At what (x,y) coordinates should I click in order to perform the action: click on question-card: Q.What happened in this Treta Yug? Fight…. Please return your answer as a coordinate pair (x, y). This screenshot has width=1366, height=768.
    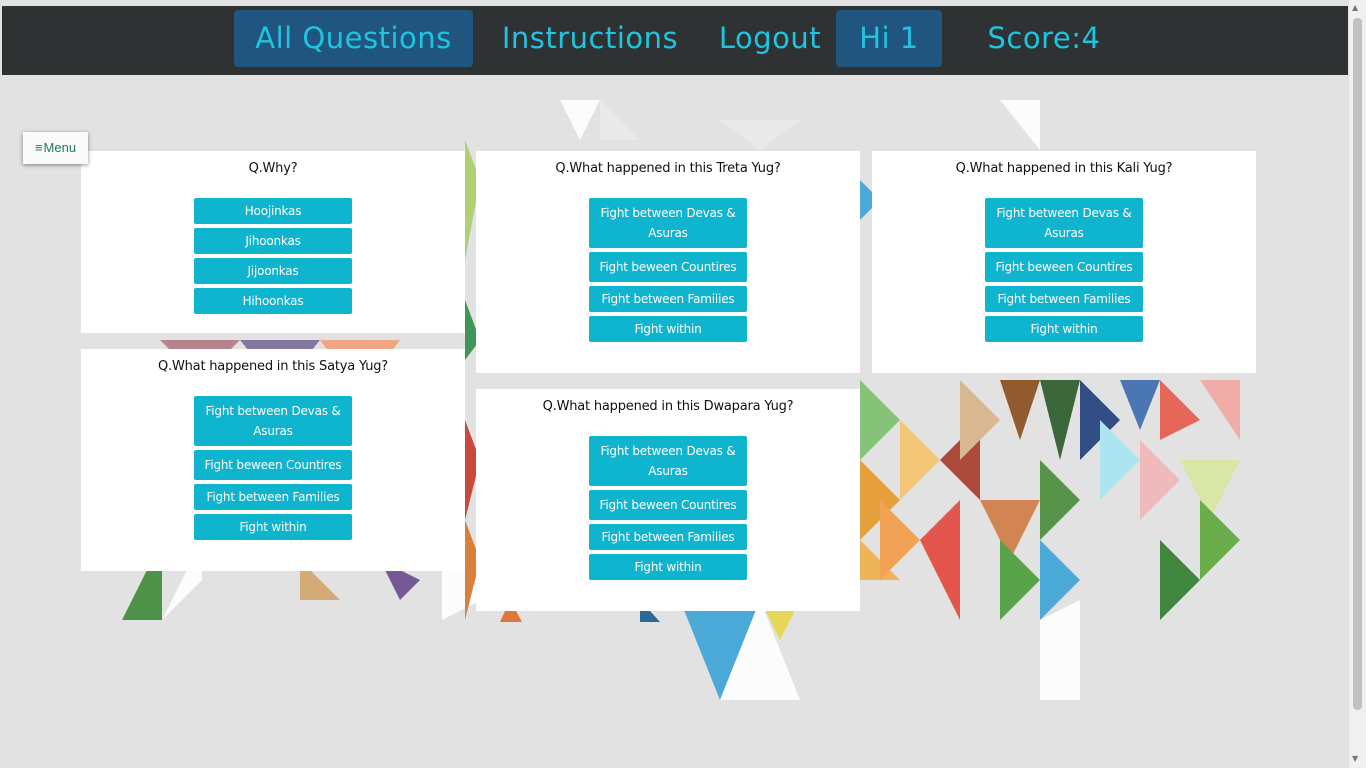
    Looking at the image, I should click on (668, 262).